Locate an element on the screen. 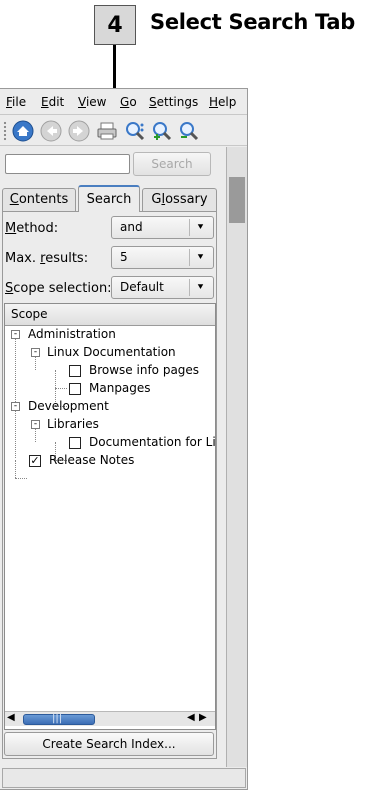 This screenshot has height=790, width=378. tree-node-release-notes: Release Notes is located at coordinates (91, 460).